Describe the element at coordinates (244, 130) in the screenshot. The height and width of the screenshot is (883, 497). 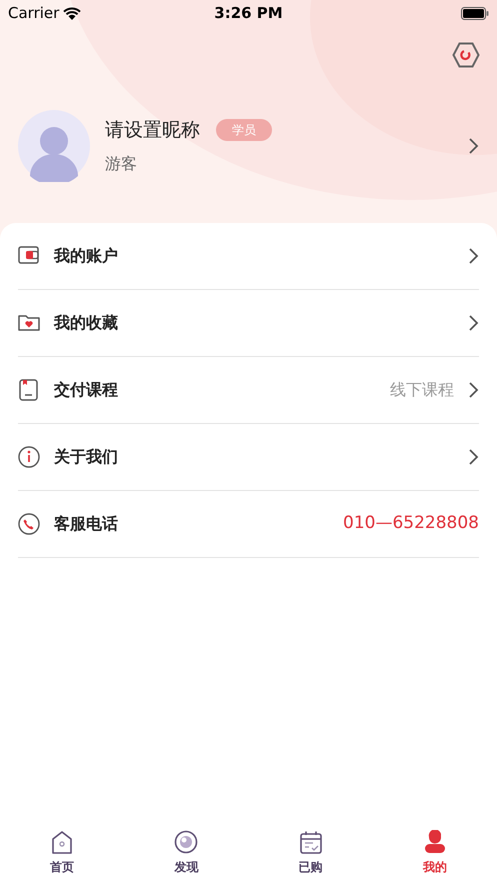
I see `role-tag: 学员` at that location.